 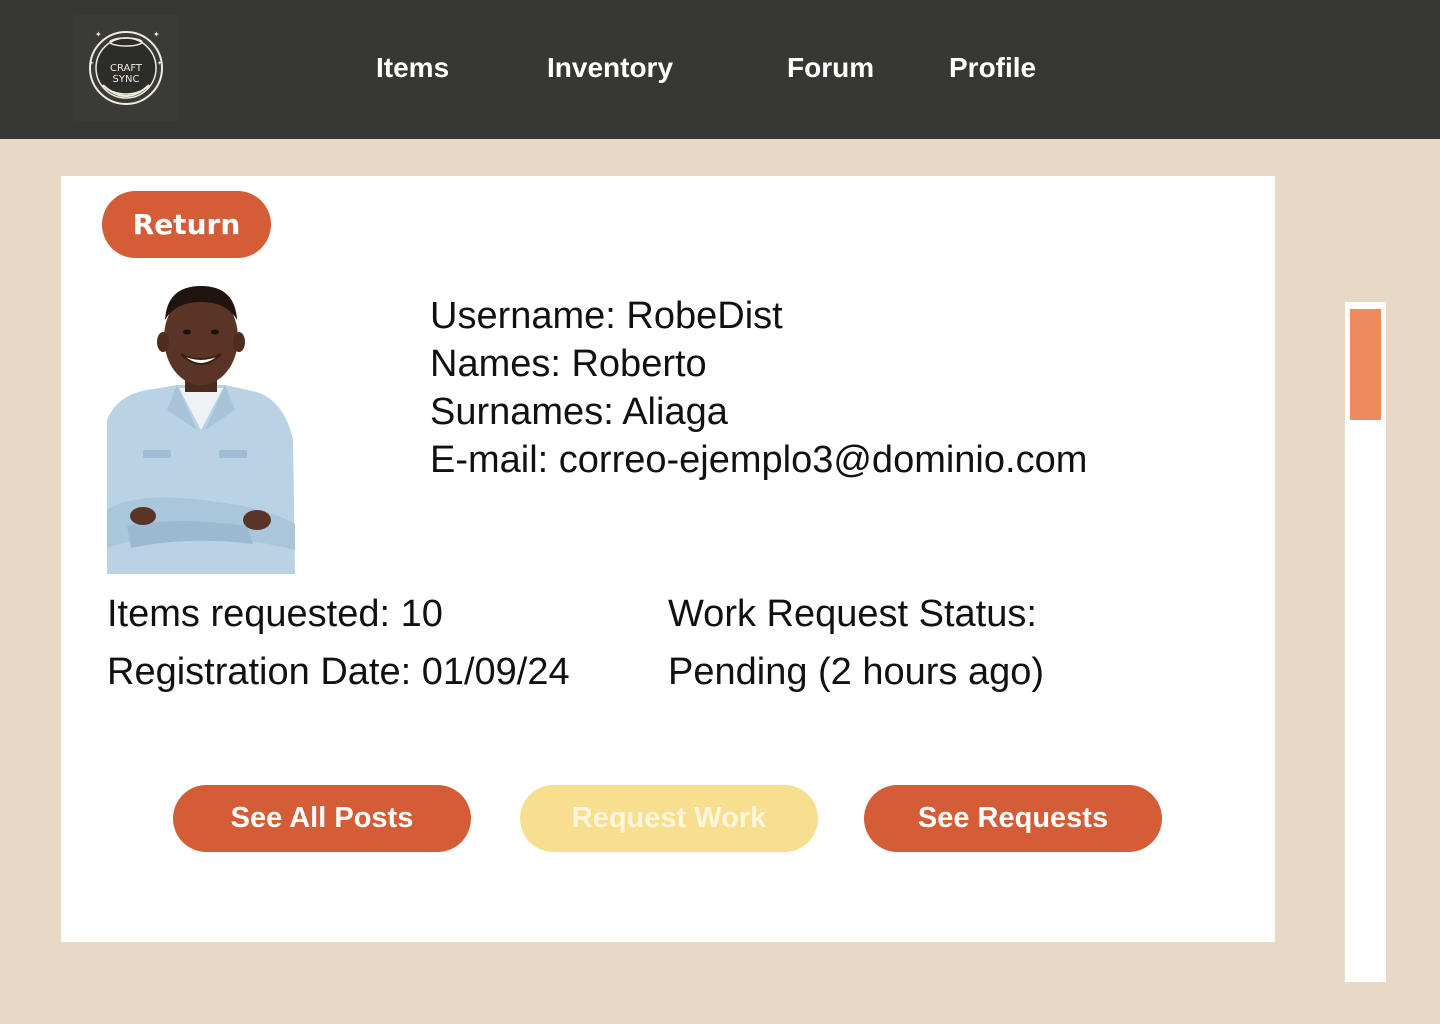 I want to click on request-work-button: Request Work, so click(x=669, y=818).